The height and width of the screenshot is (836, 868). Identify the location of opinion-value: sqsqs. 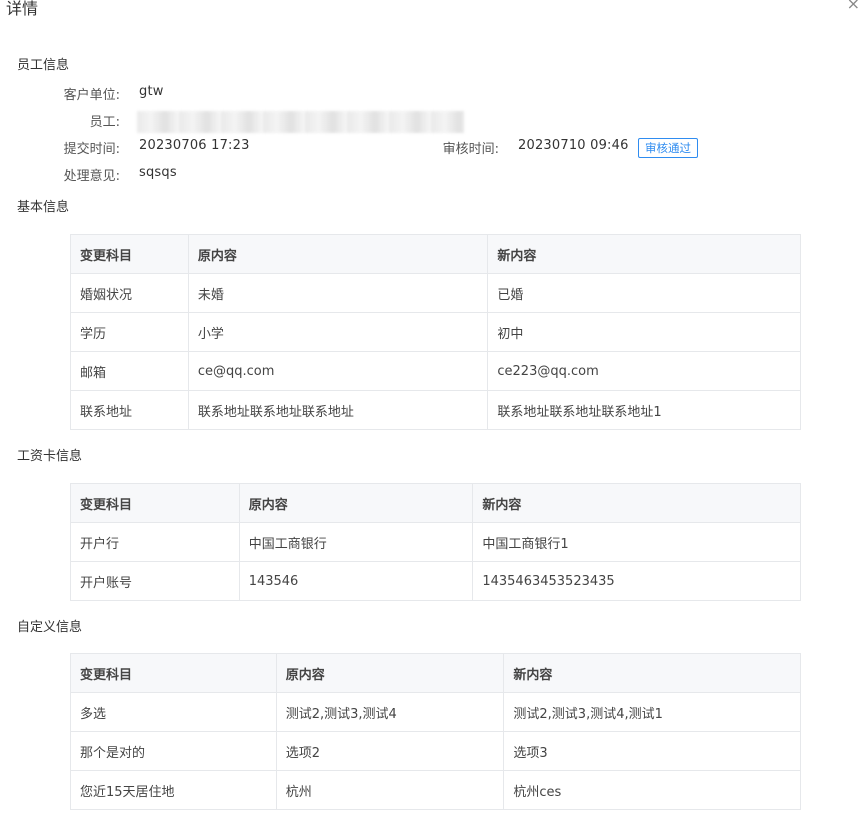
(158, 172).